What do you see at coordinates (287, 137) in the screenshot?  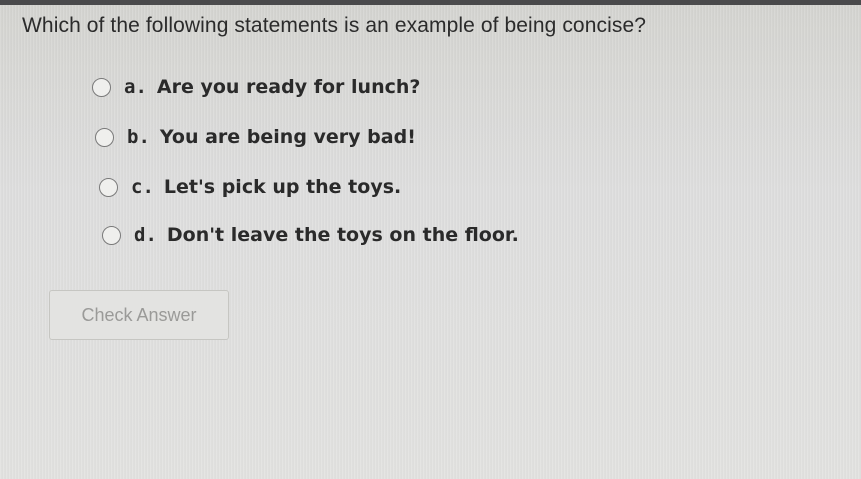 I see `option-b-text: You are being very bad!` at bounding box center [287, 137].